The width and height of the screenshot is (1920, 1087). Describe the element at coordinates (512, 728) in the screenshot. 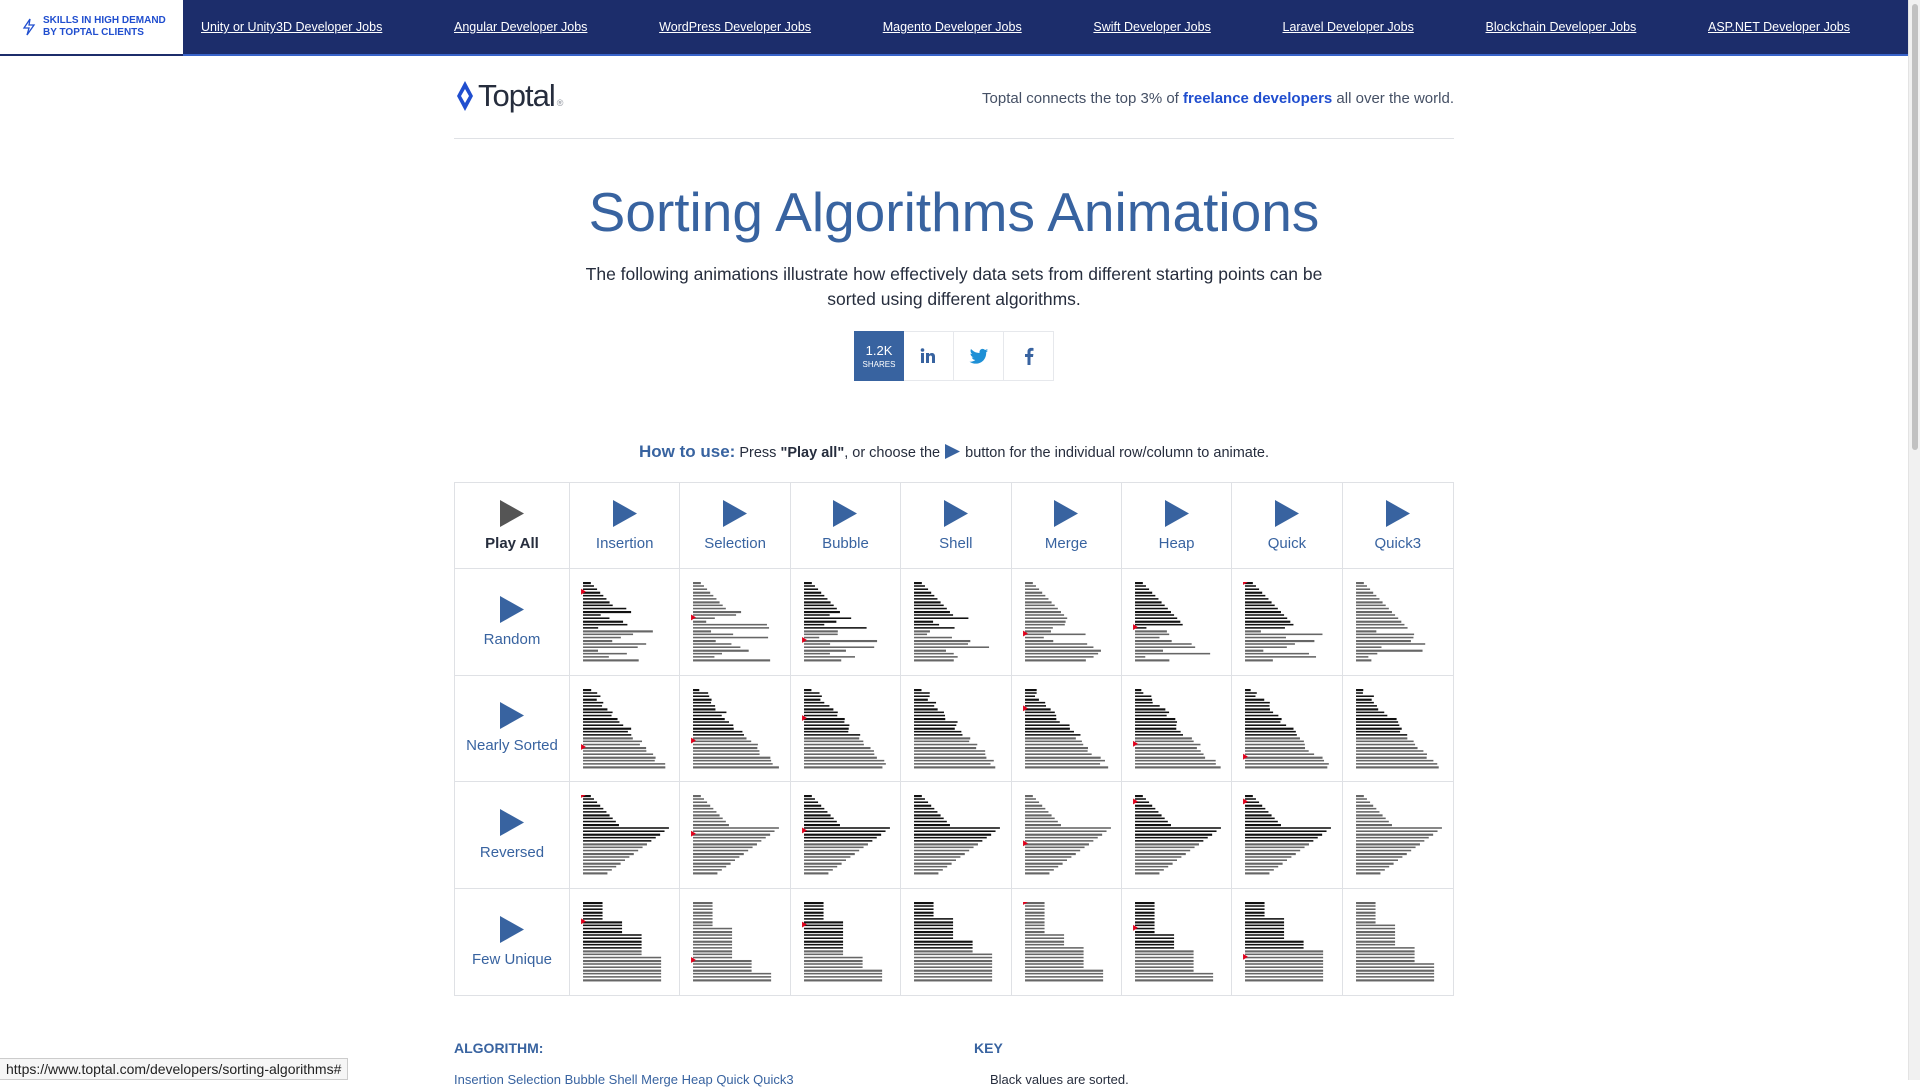

I see `row-play-button-nearly-sorted: Nearly Sorted` at that location.